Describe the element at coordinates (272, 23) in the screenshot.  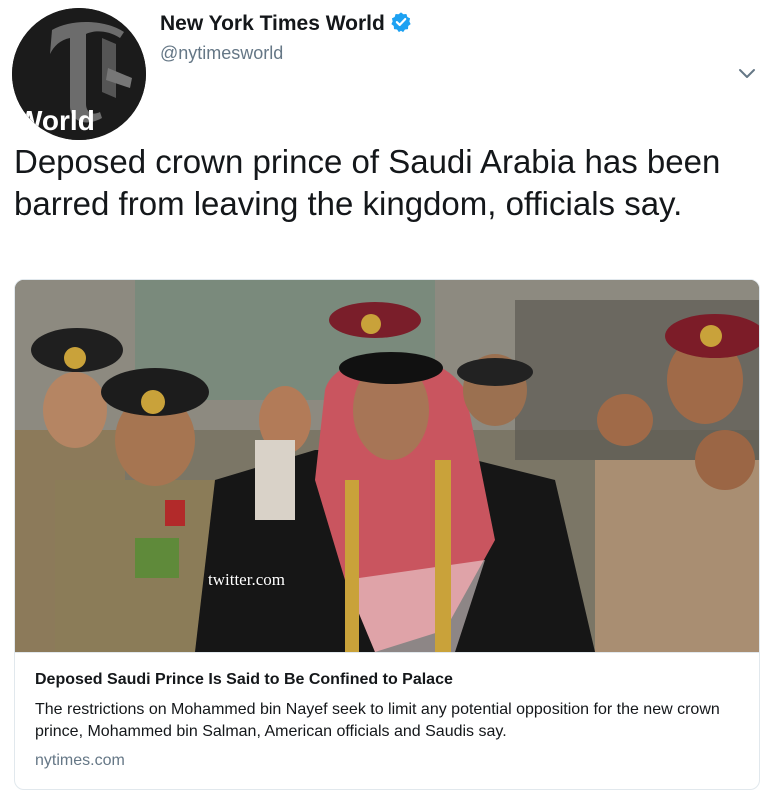
I see `author-name-text: New York Times World` at that location.